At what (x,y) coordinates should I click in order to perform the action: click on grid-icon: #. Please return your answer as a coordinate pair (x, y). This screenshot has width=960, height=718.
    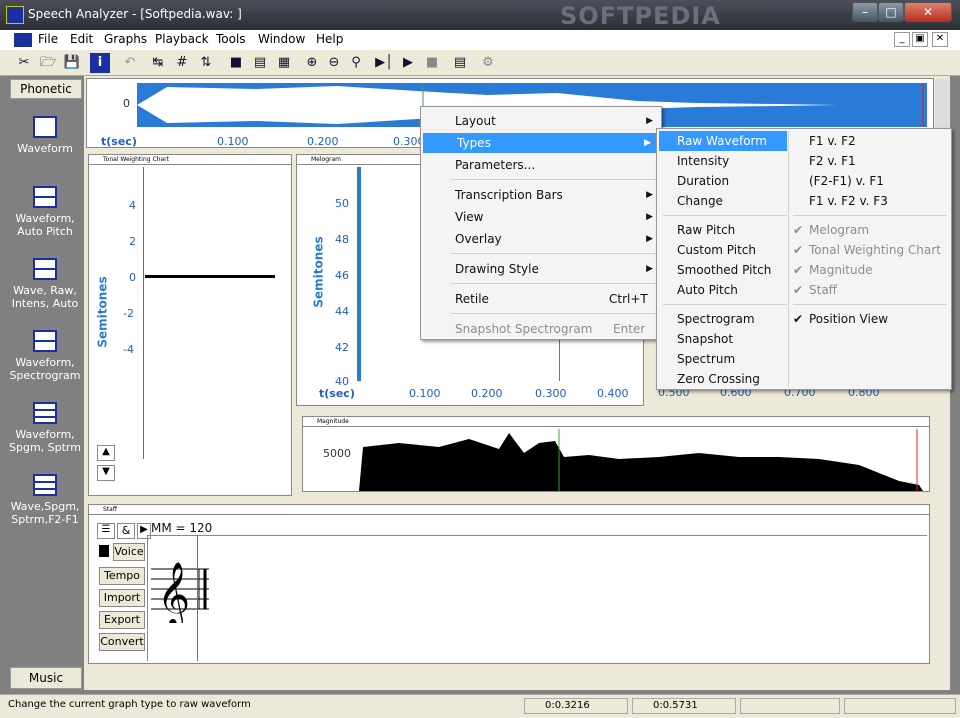
    Looking at the image, I should click on (182, 63).